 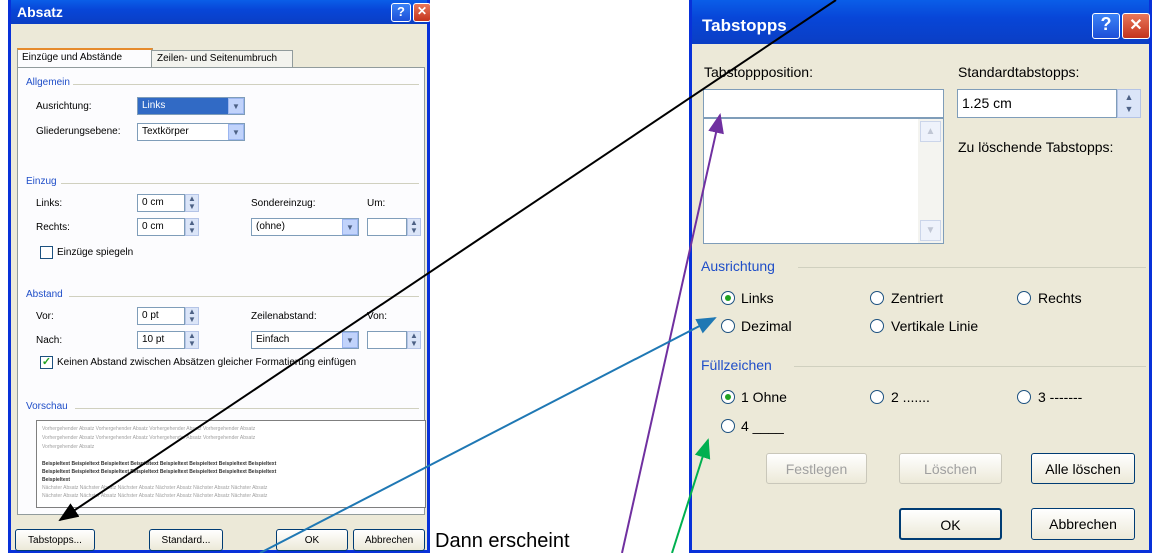 I want to click on radio-zentriert, so click(x=877, y=298).